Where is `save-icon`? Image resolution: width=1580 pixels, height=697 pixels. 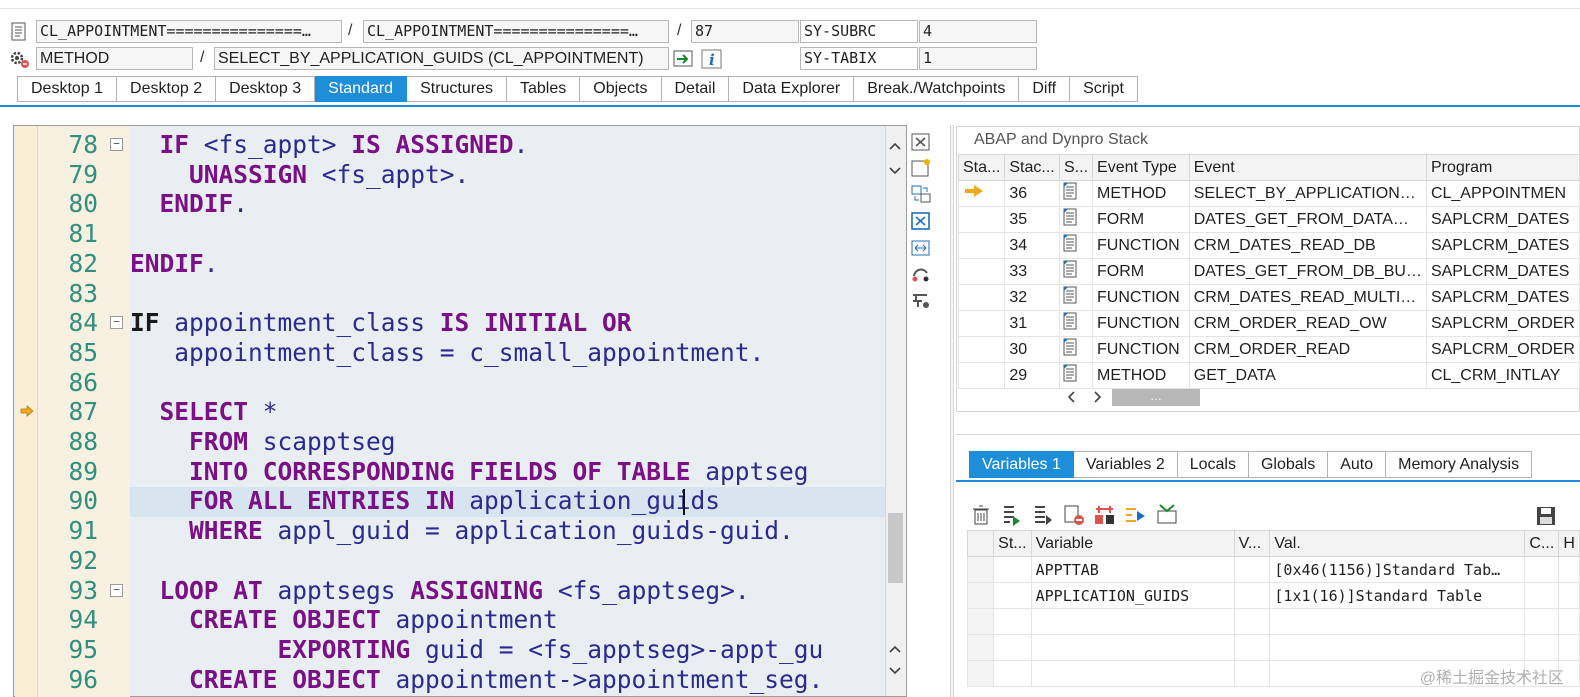 save-icon is located at coordinates (1546, 516).